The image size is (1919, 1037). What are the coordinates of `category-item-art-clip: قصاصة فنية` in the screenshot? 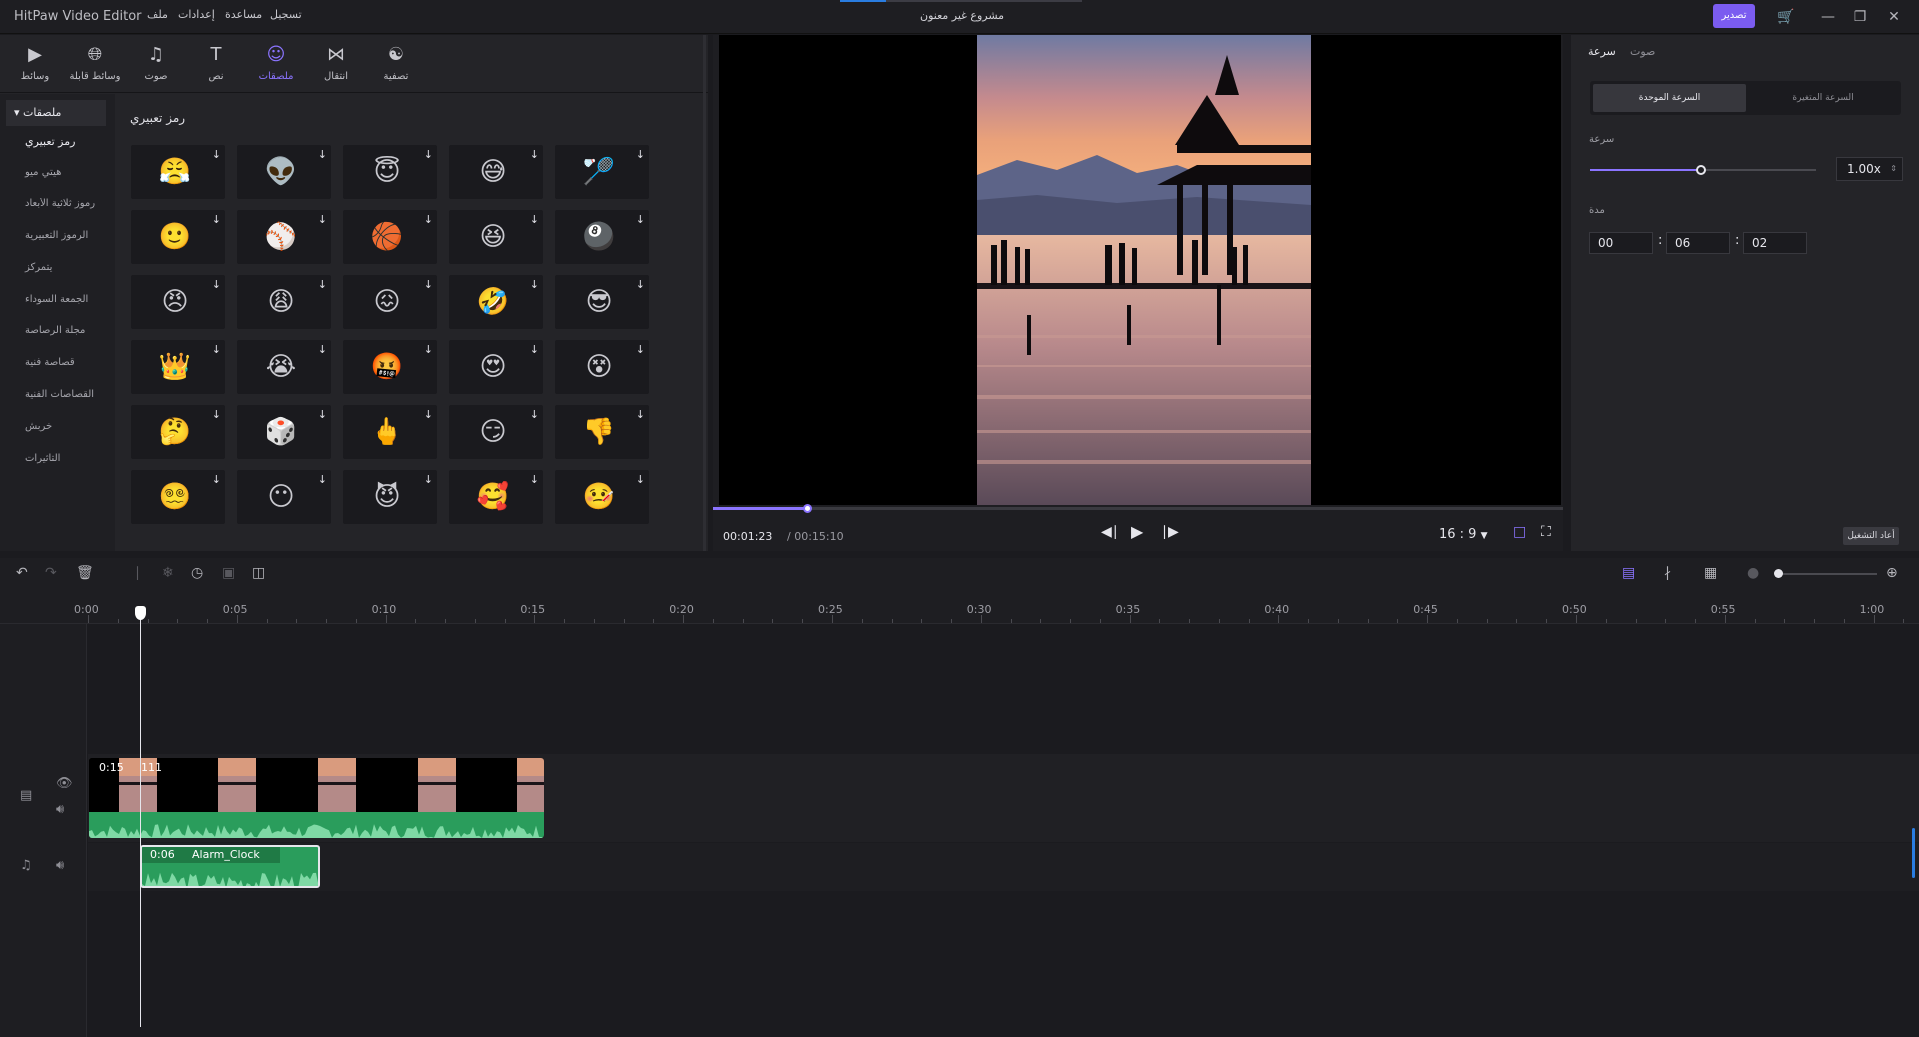 It's located at (57, 362).